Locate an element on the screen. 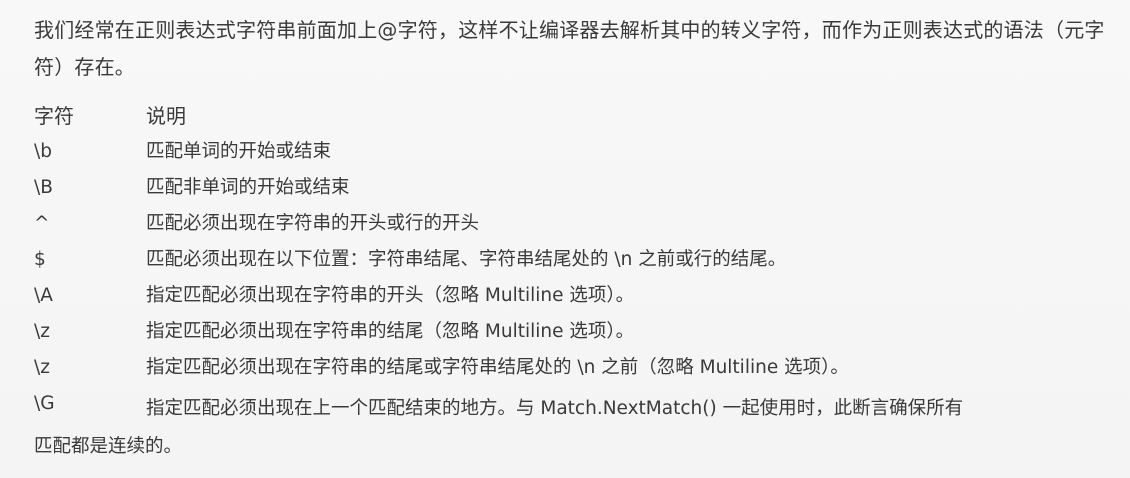 The height and width of the screenshot is (478, 1130). row-description-line2: 匹配都是连续的。 is located at coordinates (108, 446).